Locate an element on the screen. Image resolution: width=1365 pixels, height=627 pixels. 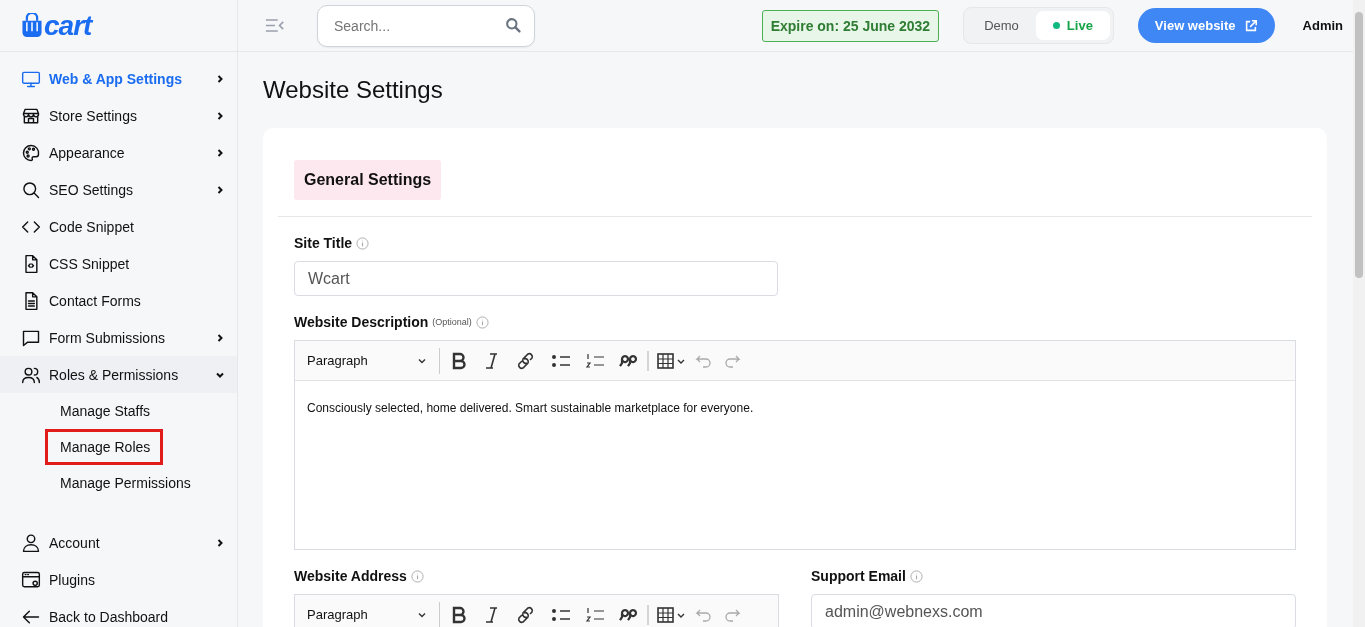
support-email-field: admin@webnexs.com is located at coordinates (1053, 610).